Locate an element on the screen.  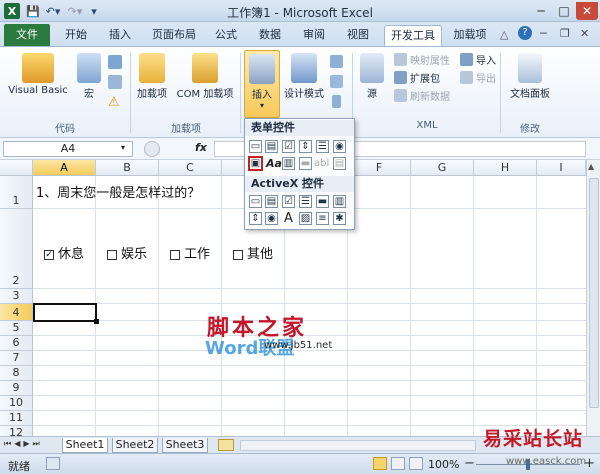
column-header-a: A is located at coordinates (64, 168).